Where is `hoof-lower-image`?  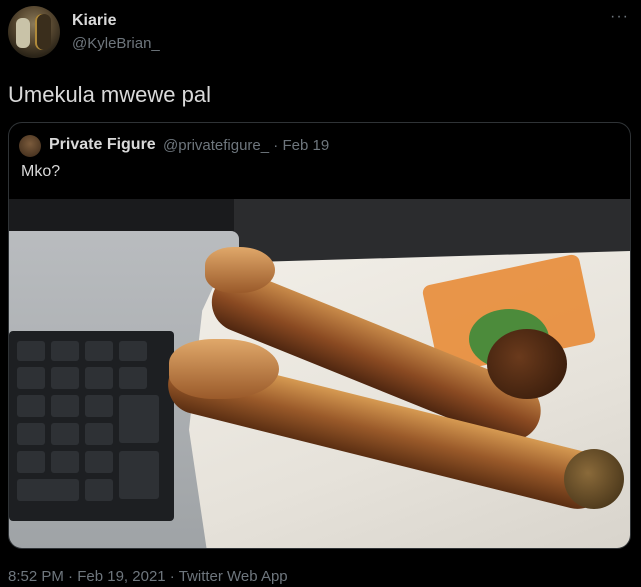
hoof-lower-image is located at coordinates (224, 369).